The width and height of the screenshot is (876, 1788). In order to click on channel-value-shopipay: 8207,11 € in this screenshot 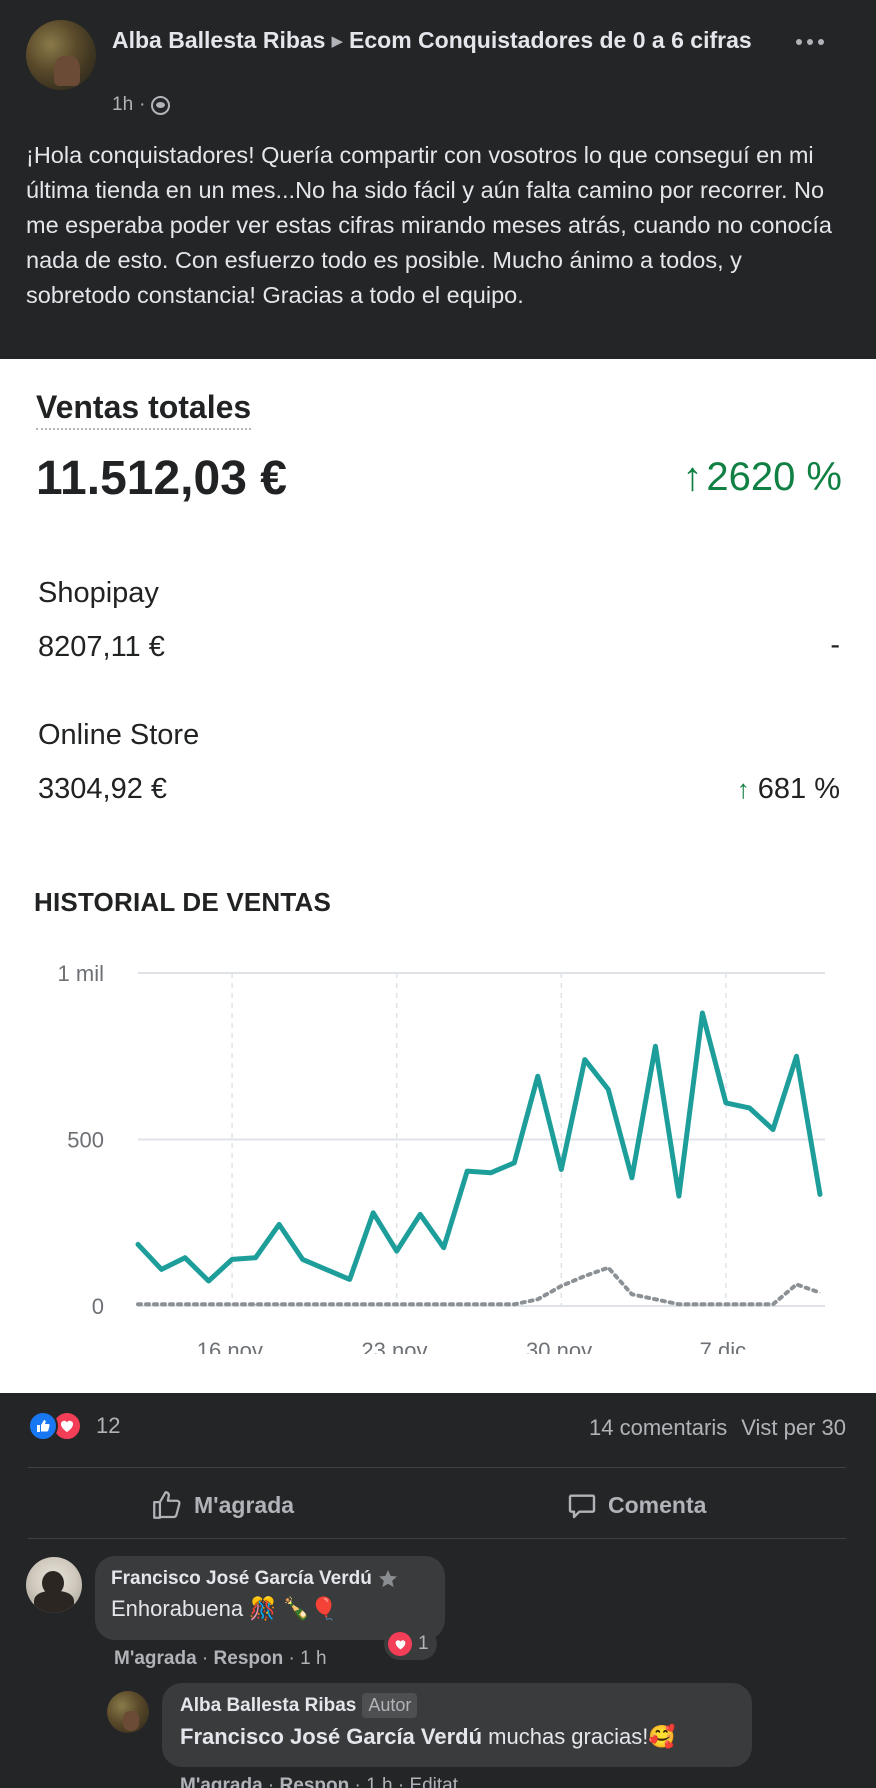, I will do `click(101, 647)`.